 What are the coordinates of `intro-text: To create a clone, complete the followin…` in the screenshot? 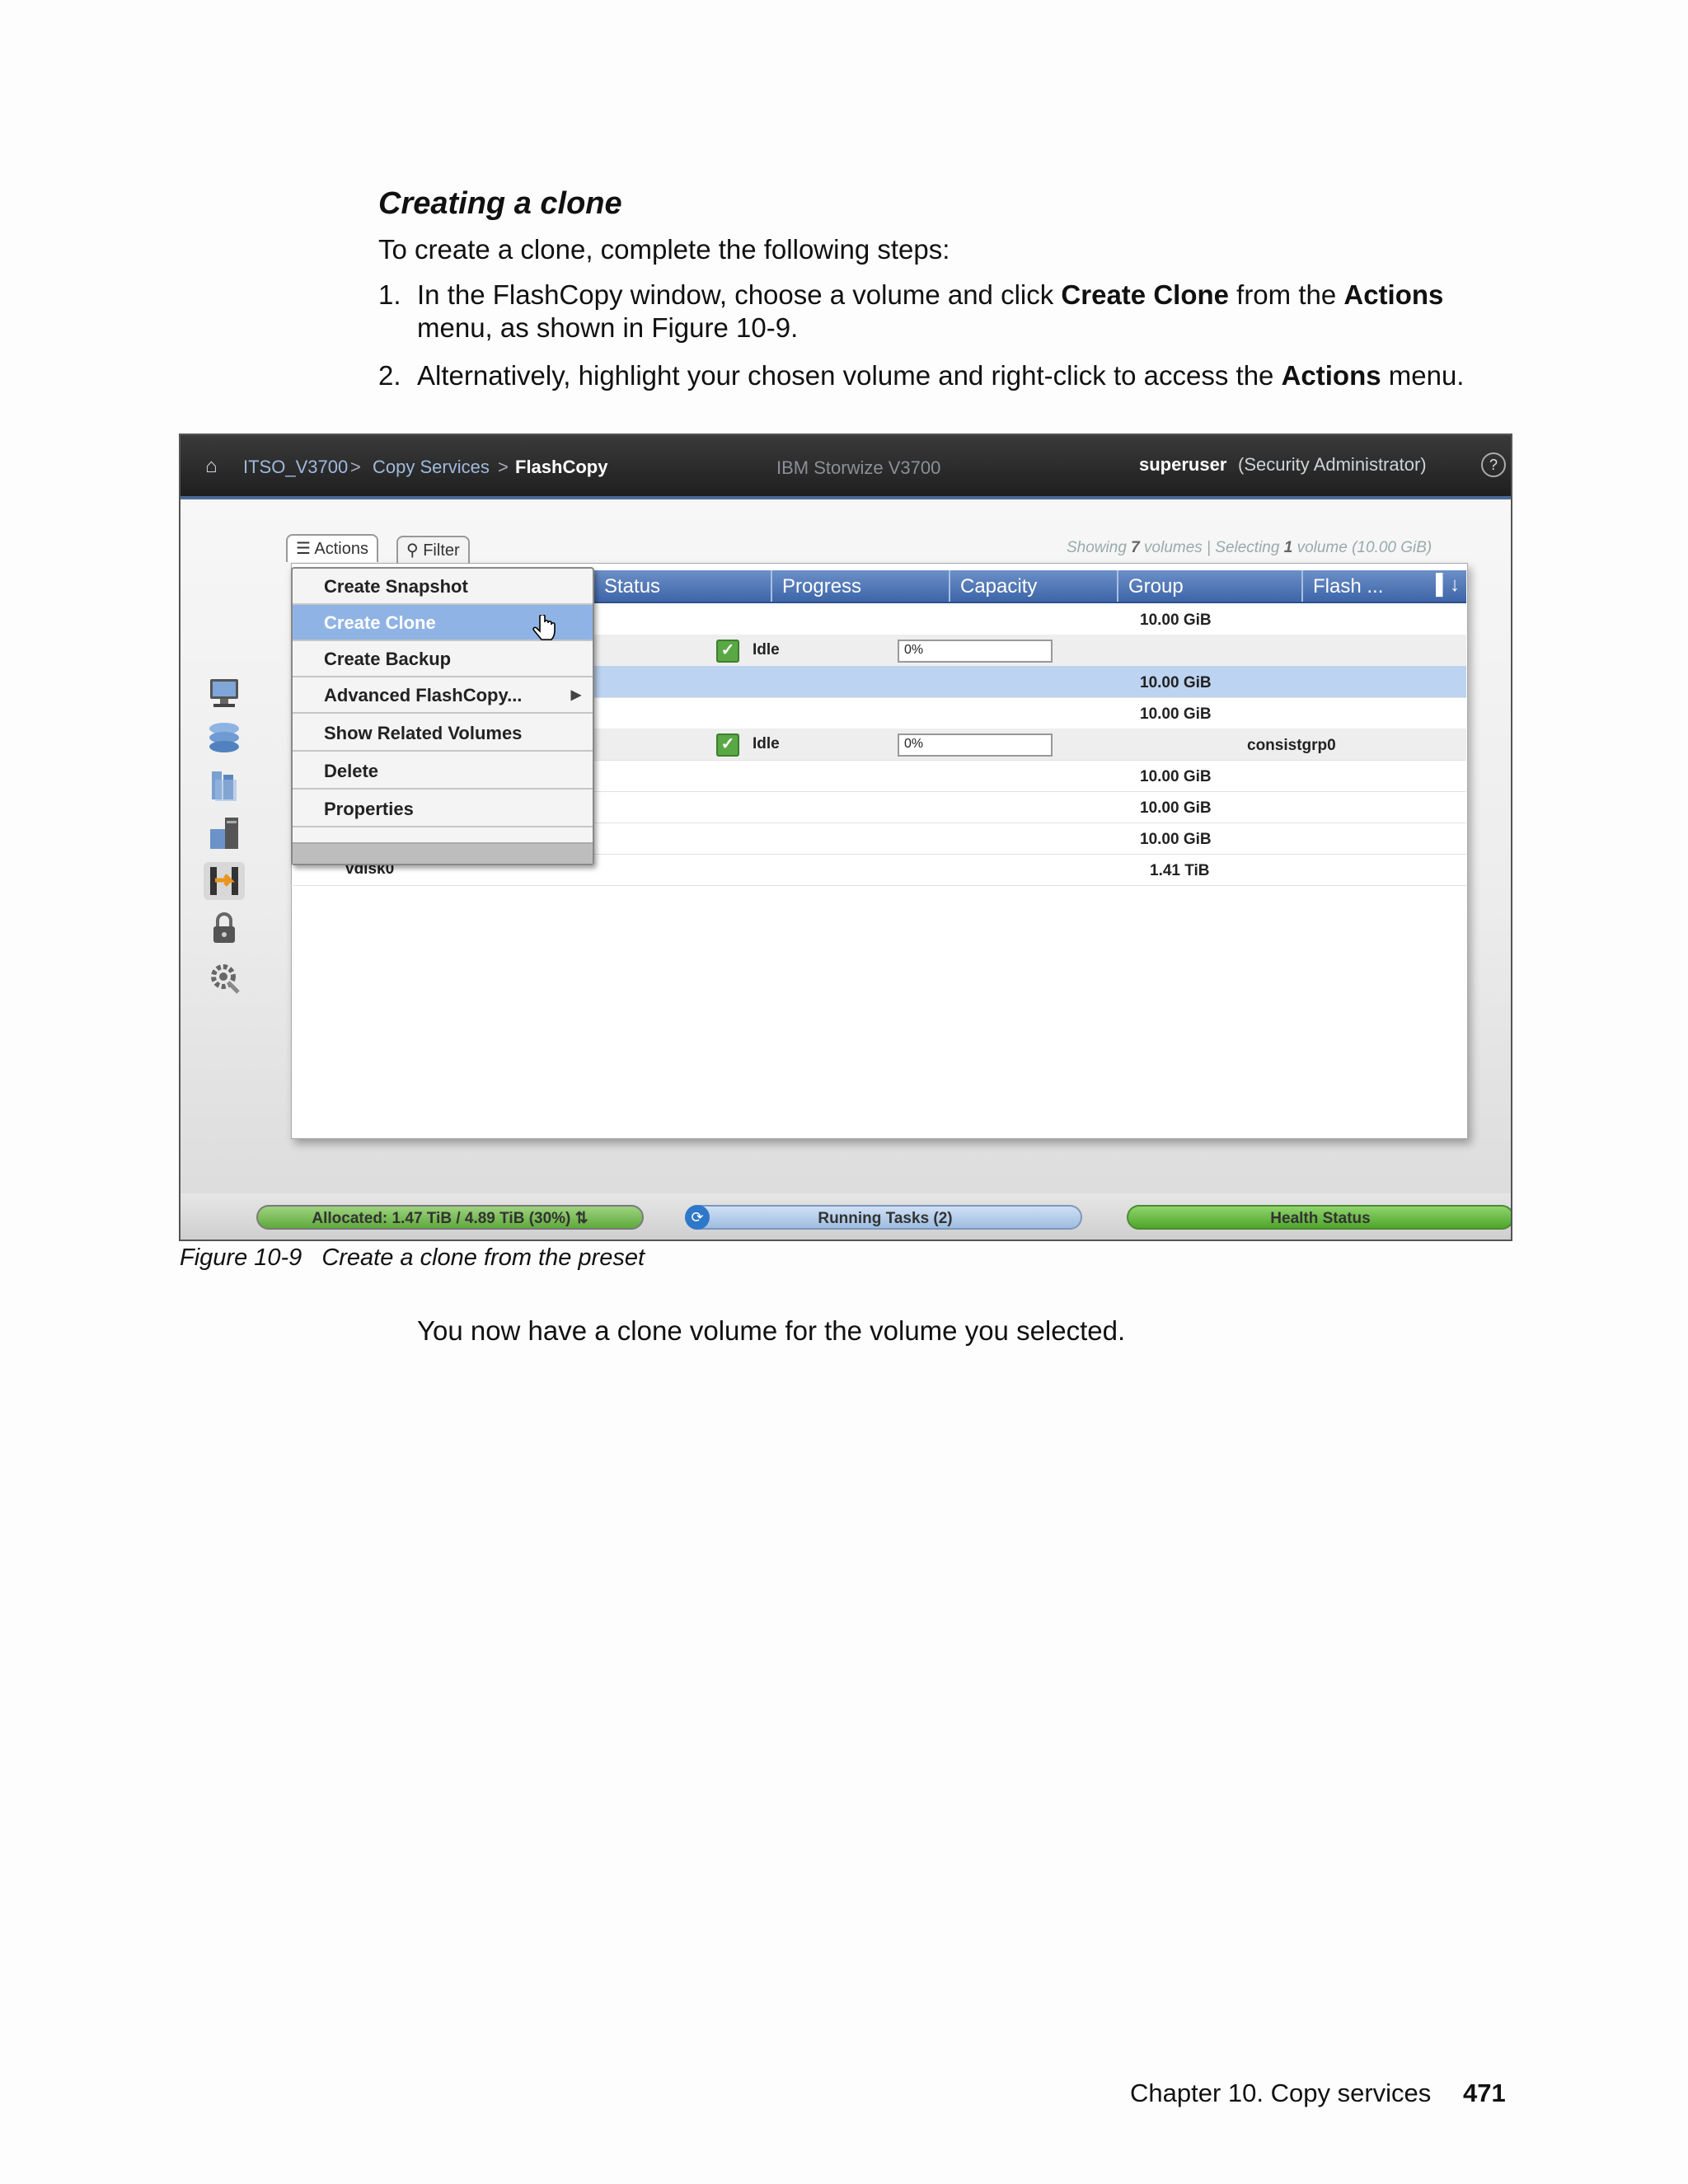 It's located at (664, 249).